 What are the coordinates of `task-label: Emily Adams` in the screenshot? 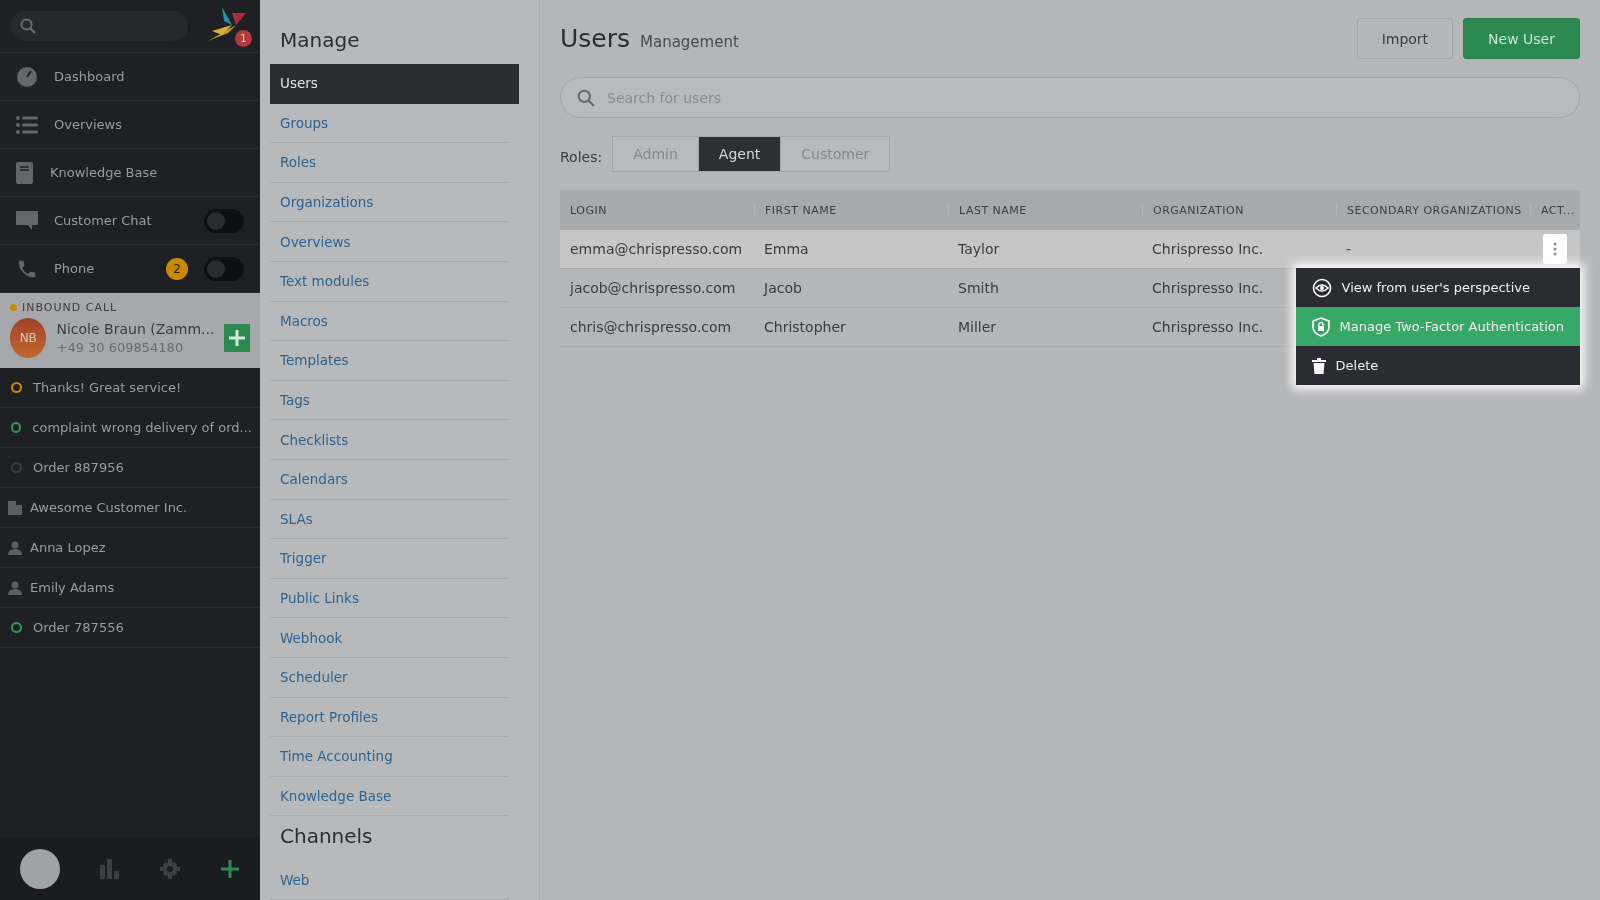 It's located at (72, 587).